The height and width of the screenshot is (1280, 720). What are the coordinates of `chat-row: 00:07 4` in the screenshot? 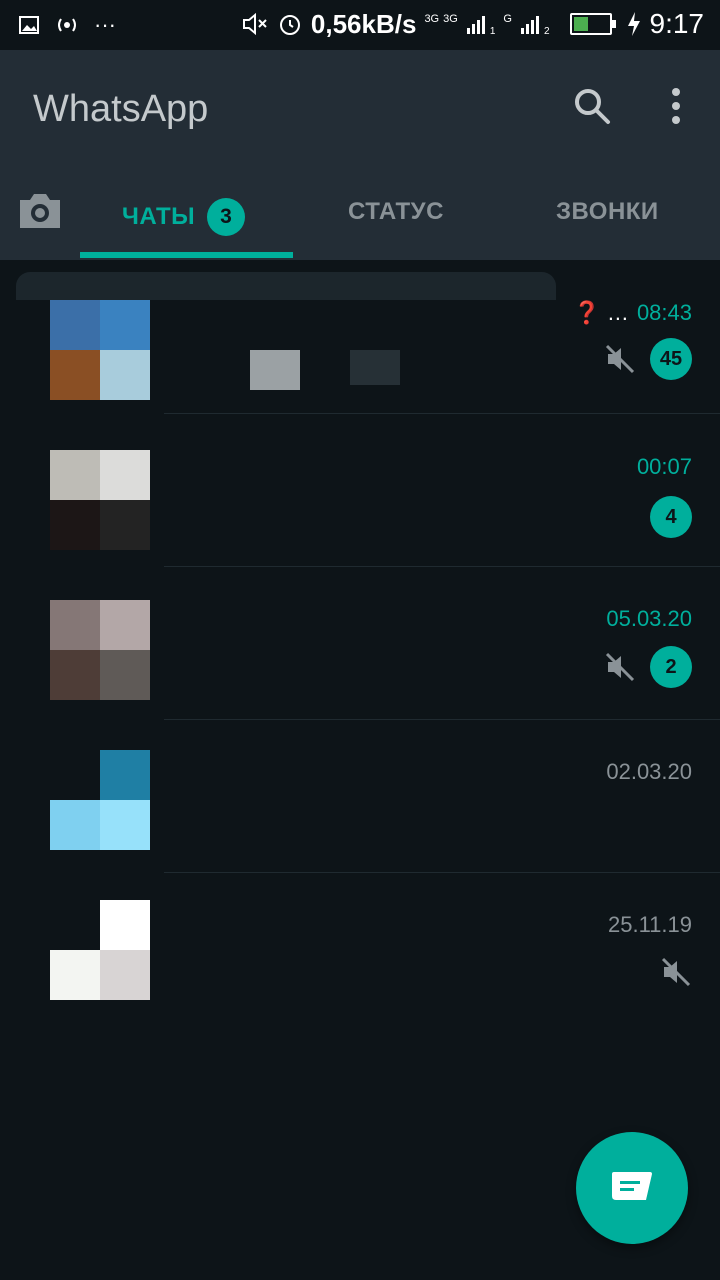 It's located at (360, 525).